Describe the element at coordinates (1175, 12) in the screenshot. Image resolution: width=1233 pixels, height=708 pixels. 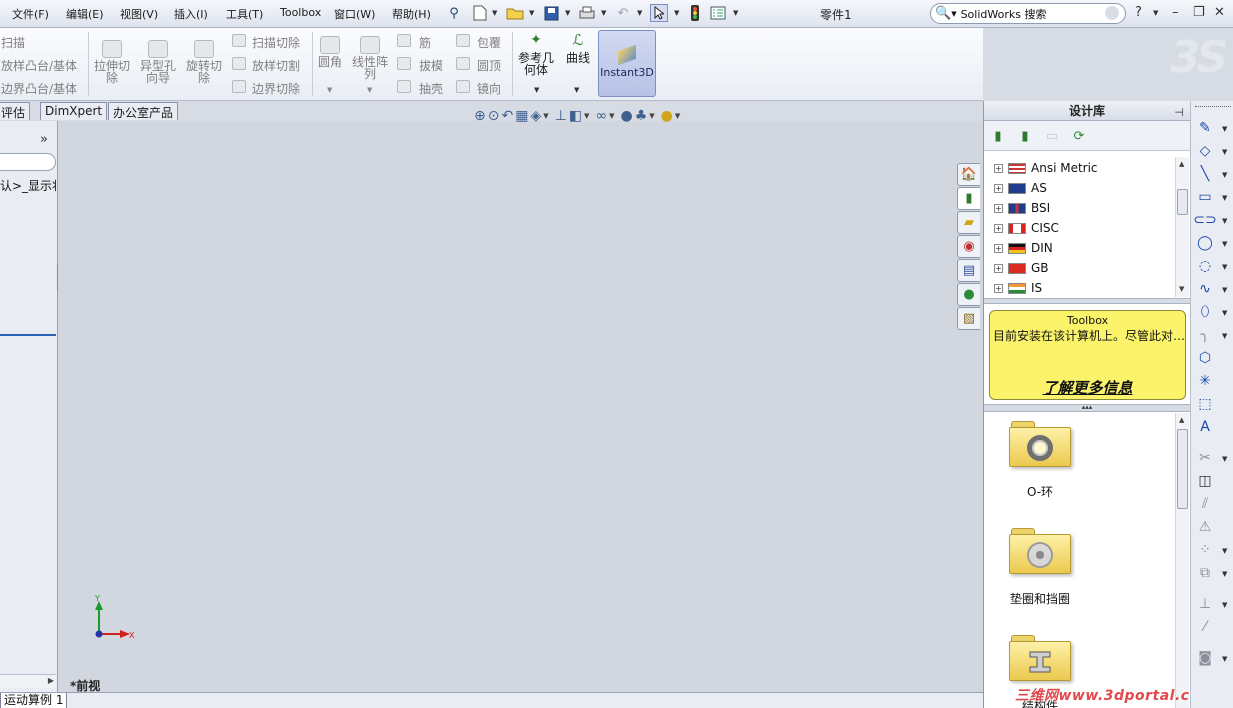
I see `minimize-icon: –` at that location.